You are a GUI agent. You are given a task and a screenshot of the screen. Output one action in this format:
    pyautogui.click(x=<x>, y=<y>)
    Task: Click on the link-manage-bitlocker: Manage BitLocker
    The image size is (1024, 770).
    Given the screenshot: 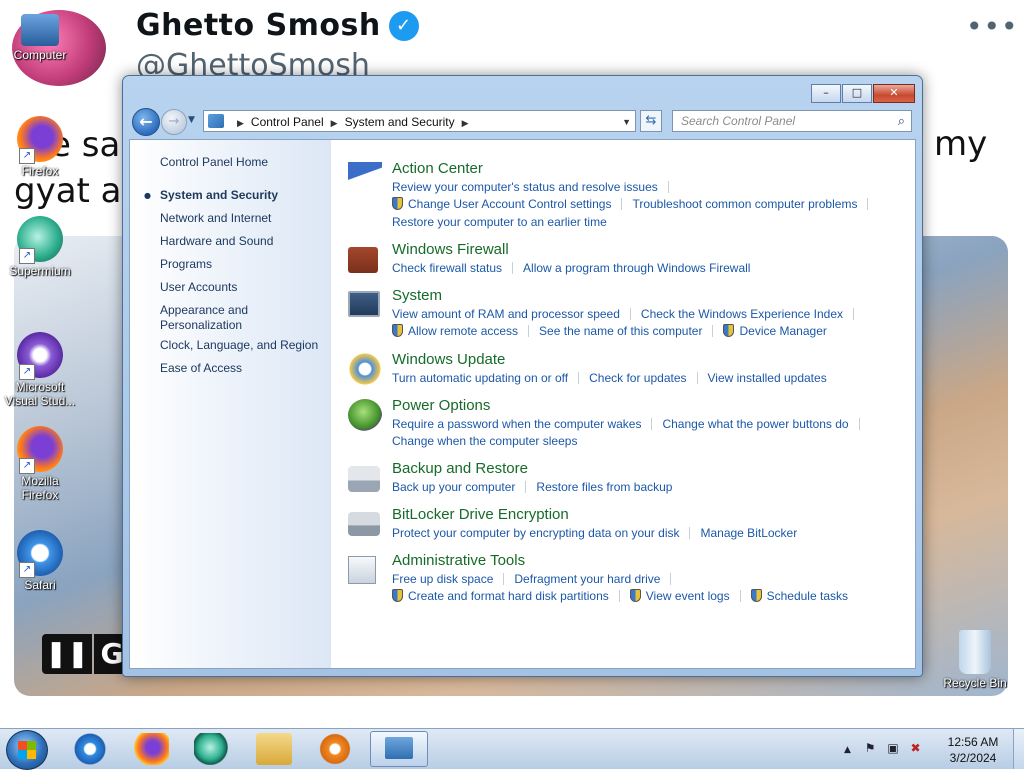 What is the action you would take?
    pyautogui.click(x=748, y=533)
    